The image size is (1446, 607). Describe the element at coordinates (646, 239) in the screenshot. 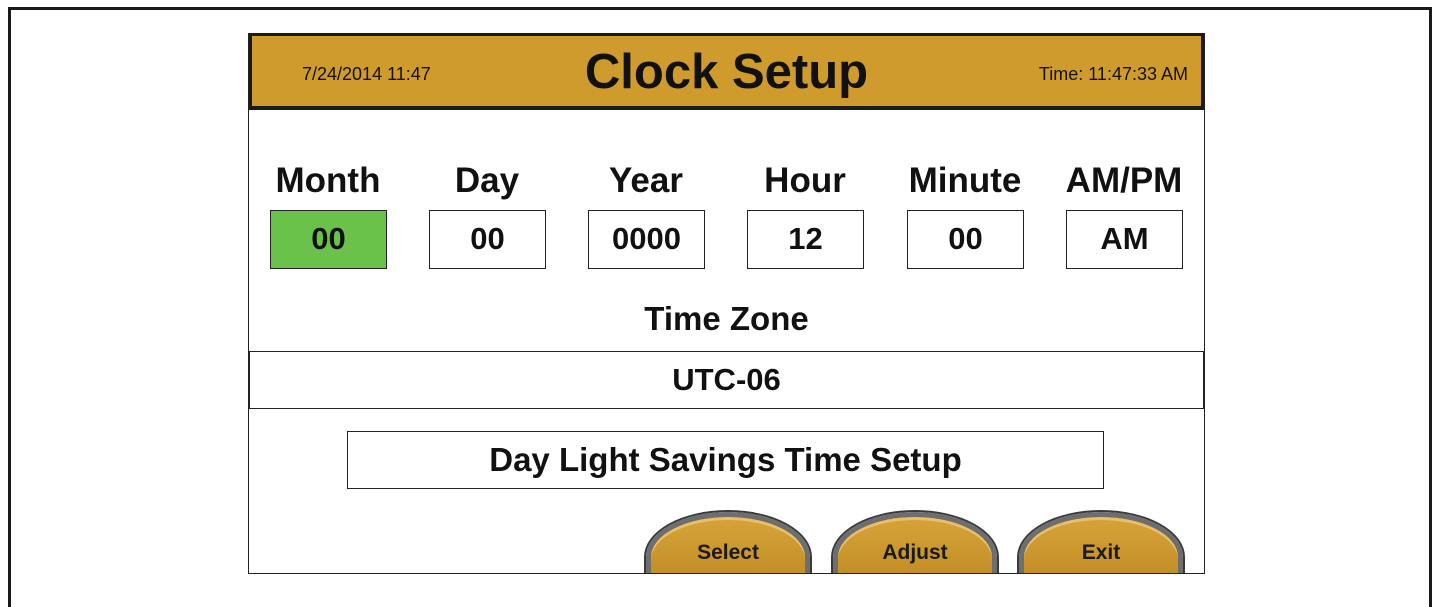

I see `year-field: 0000` at that location.